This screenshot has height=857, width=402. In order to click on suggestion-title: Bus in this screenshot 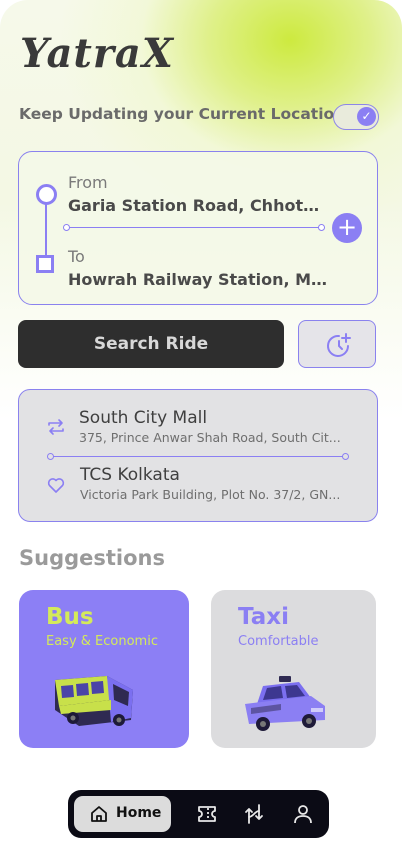, I will do `click(70, 617)`.